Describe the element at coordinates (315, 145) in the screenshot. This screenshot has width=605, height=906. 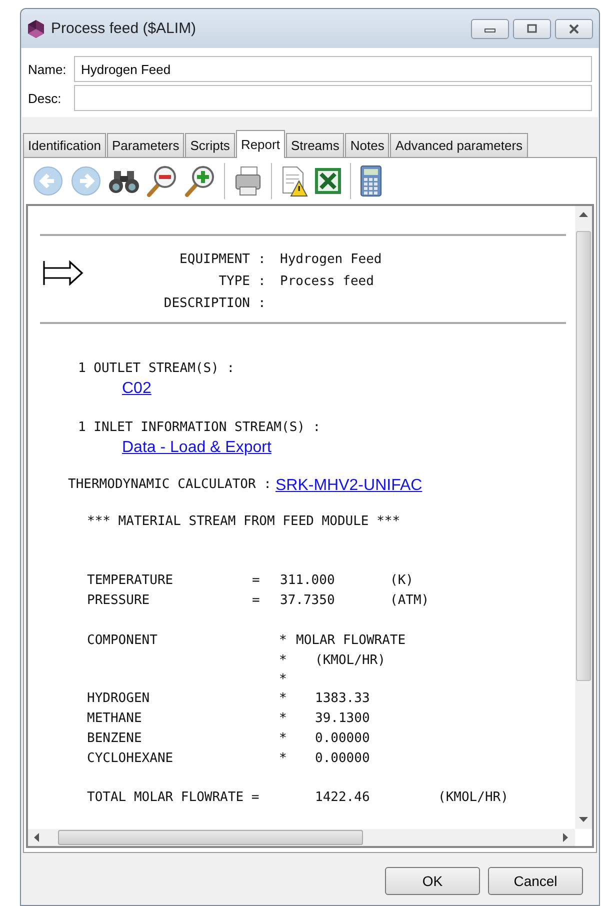
I see `tab: Streams` at that location.